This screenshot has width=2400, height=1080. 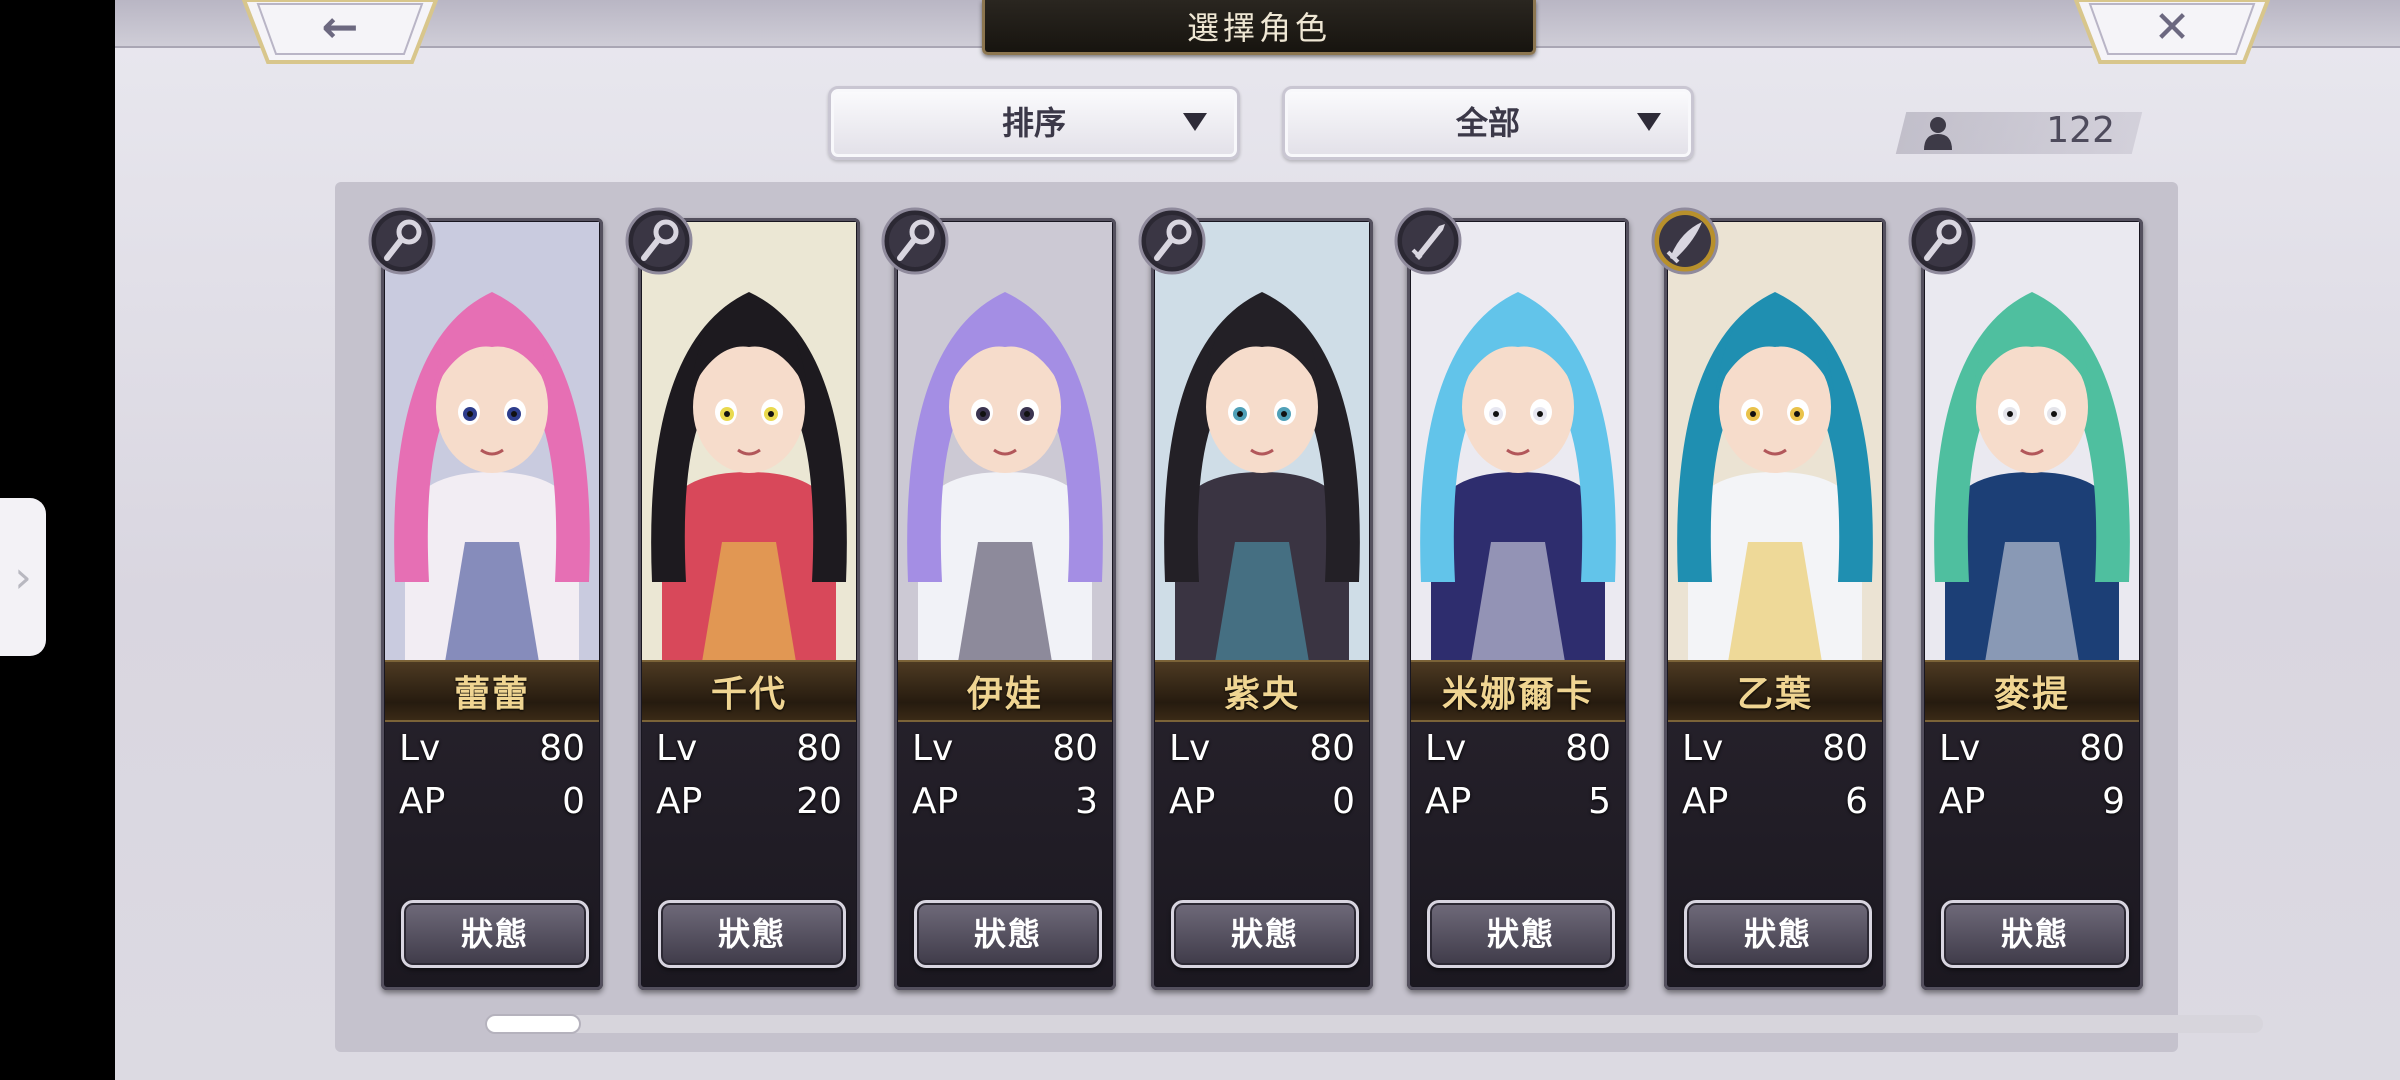 What do you see at coordinates (340, 27) in the screenshot?
I see `back-arrow-icon: ←` at bounding box center [340, 27].